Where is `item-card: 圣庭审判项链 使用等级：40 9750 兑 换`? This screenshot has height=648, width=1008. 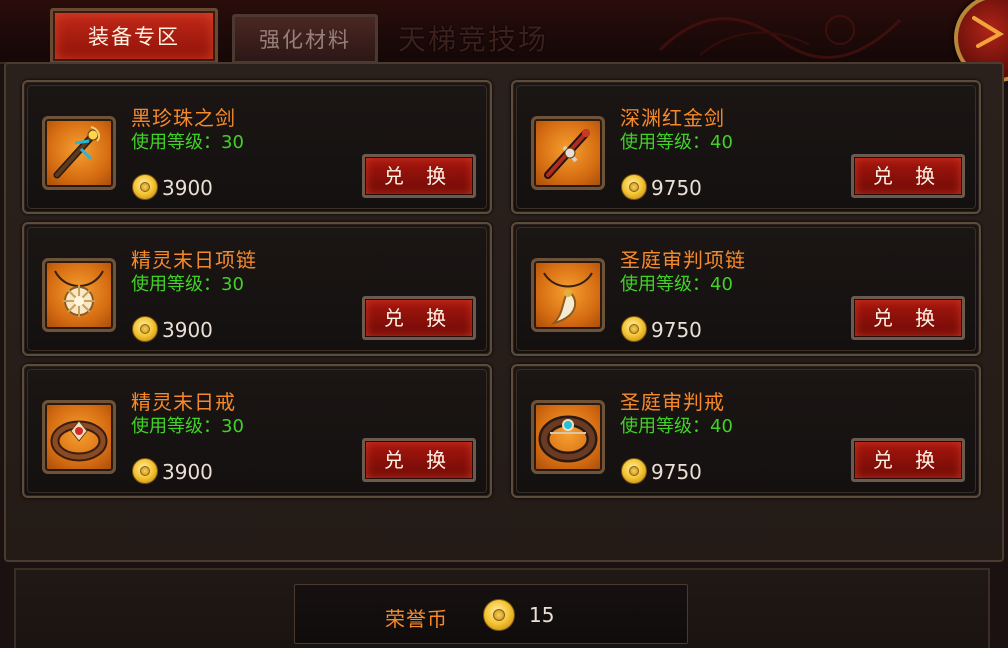 item-card: 圣庭审判项链 使用等级：40 9750 兑 换 is located at coordinates (746, 289).